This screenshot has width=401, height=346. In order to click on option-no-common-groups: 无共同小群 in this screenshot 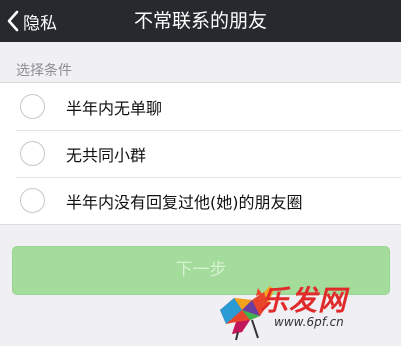, I will do `click(200, 153)`.